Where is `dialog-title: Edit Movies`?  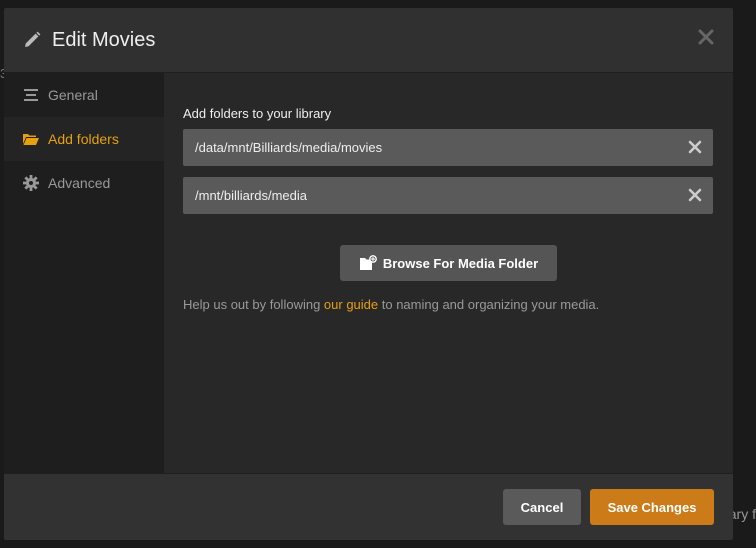
dialog-title: Edit Movies is located at coordinates (104, 40).